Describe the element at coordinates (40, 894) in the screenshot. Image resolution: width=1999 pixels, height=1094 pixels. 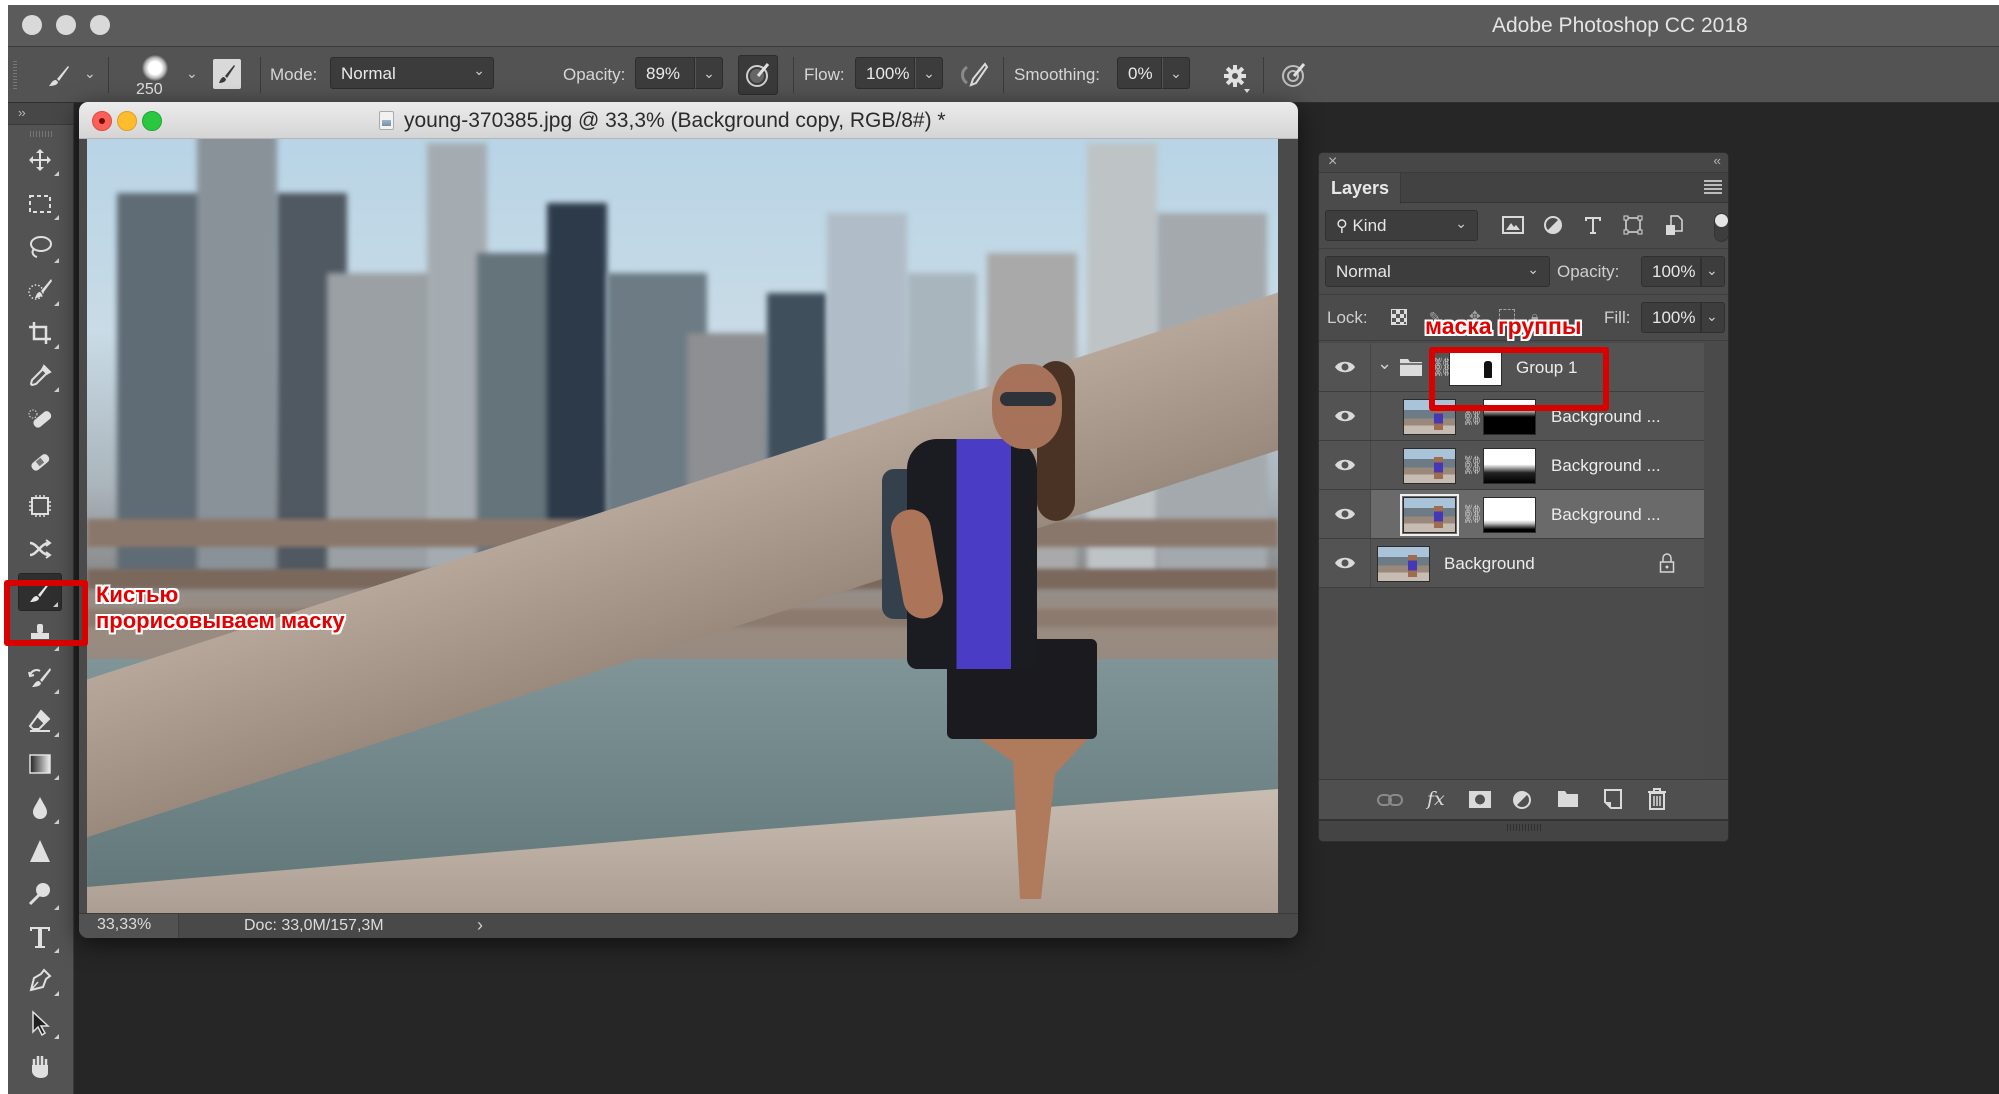
I see `dodge-tool` at that location.